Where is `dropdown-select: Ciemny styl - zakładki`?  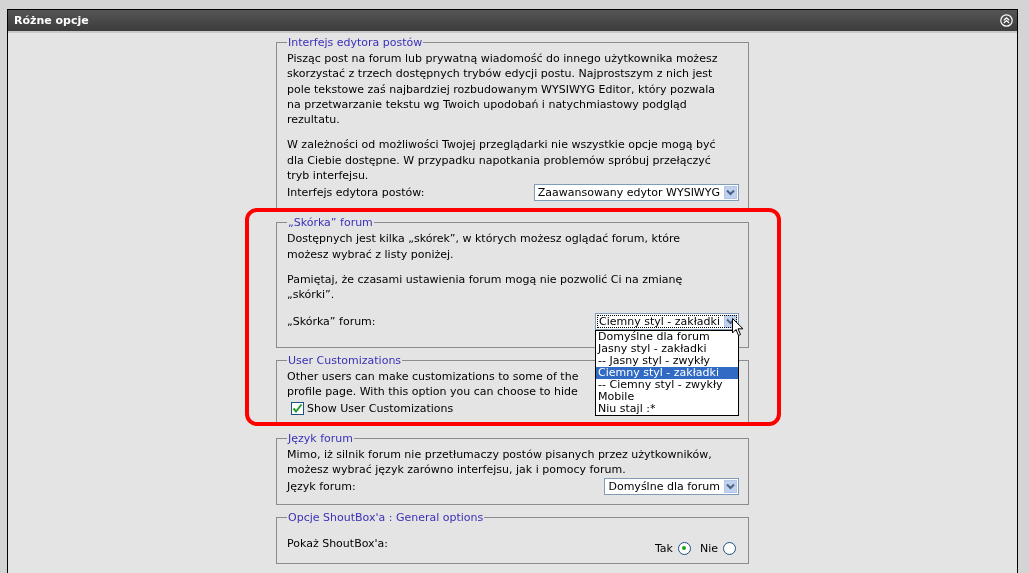 dropdown-select: Ciemny styl - zakładki is located at coordinates (667, 322).